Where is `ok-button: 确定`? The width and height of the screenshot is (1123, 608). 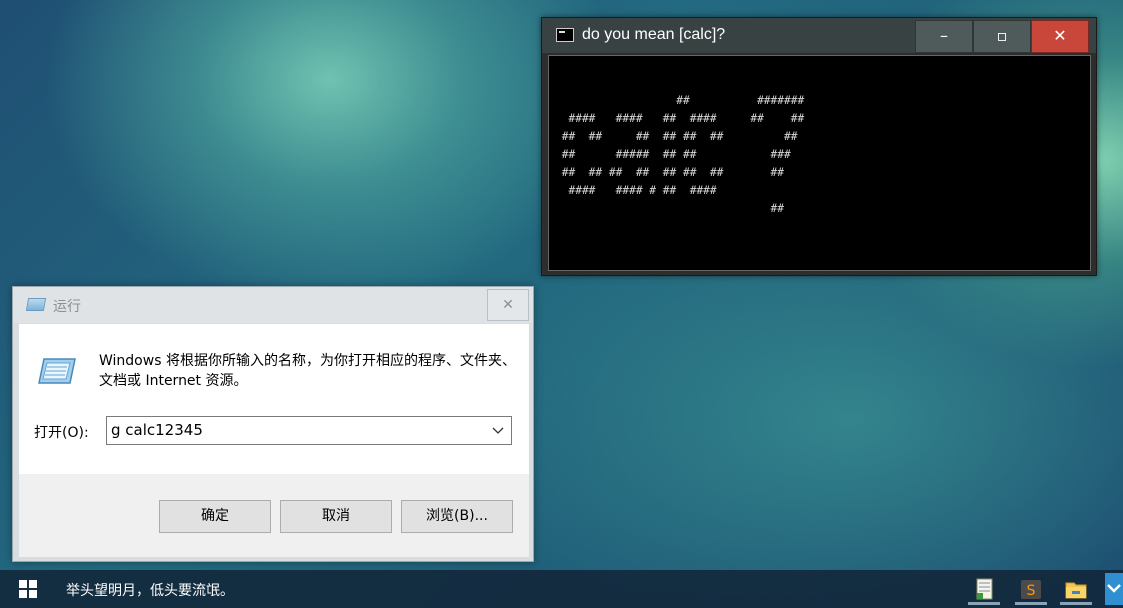
ok-button: 确定 is located at coordinates (215, 516).